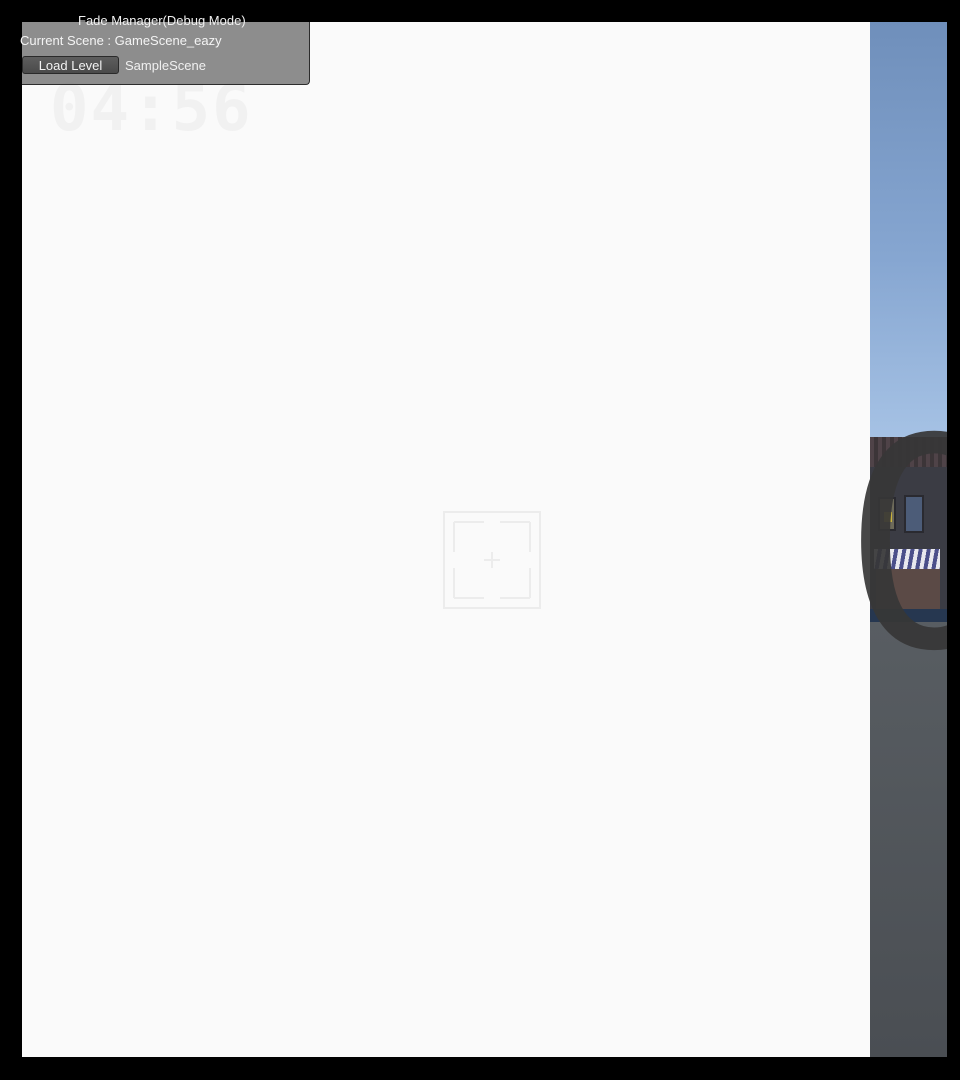  I want to click on debug-panel-title: Fade Manager(Debug Mode), so click(162, 20).